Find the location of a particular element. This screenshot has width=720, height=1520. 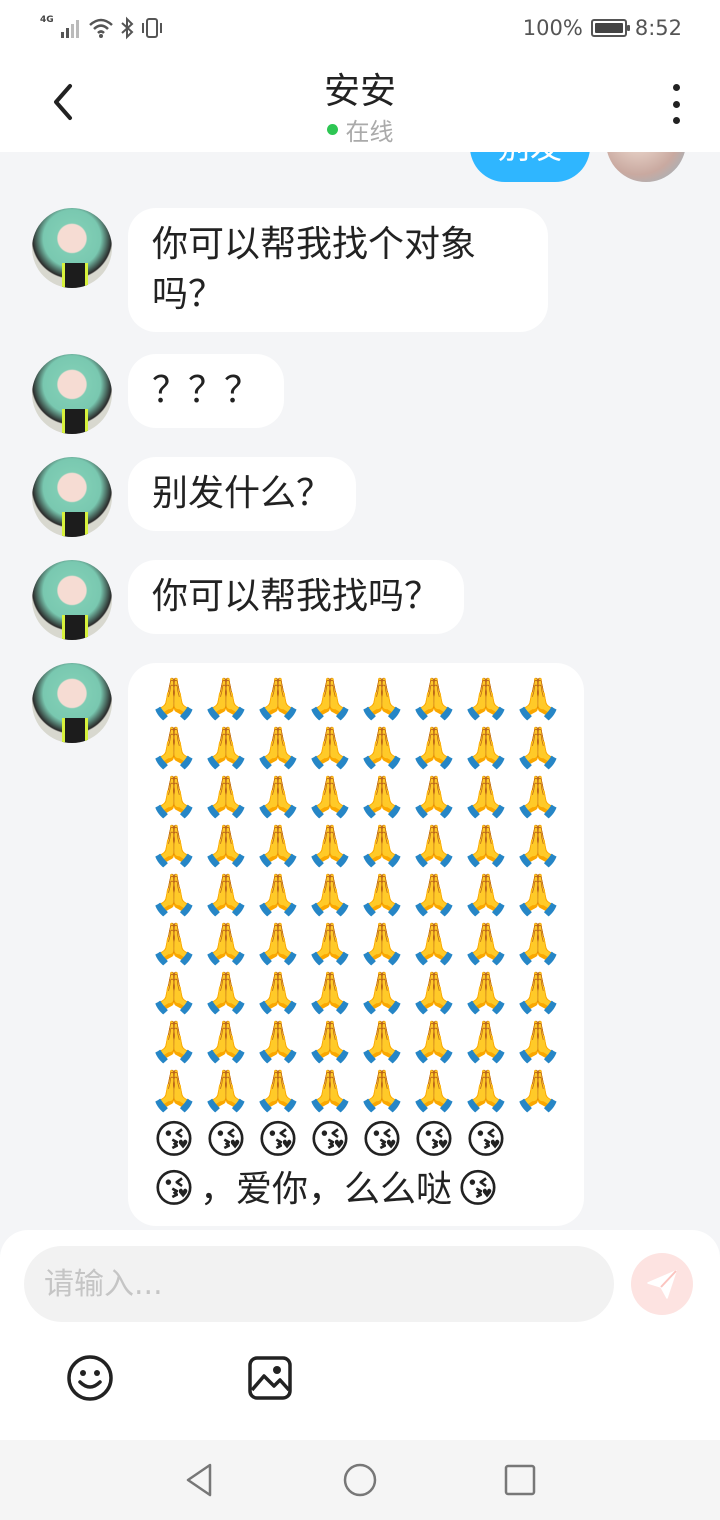

message-bubble: 你可以帮我找个对象吗？ is located at coordinates (338, 270).